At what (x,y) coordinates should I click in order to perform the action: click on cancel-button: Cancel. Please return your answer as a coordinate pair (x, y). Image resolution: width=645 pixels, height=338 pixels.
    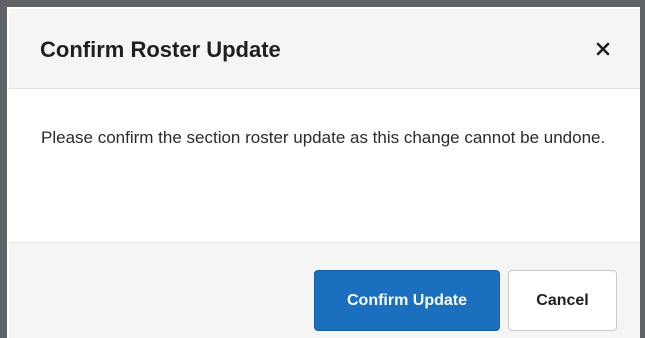
    Looking at the image, I should click on (562, 300).